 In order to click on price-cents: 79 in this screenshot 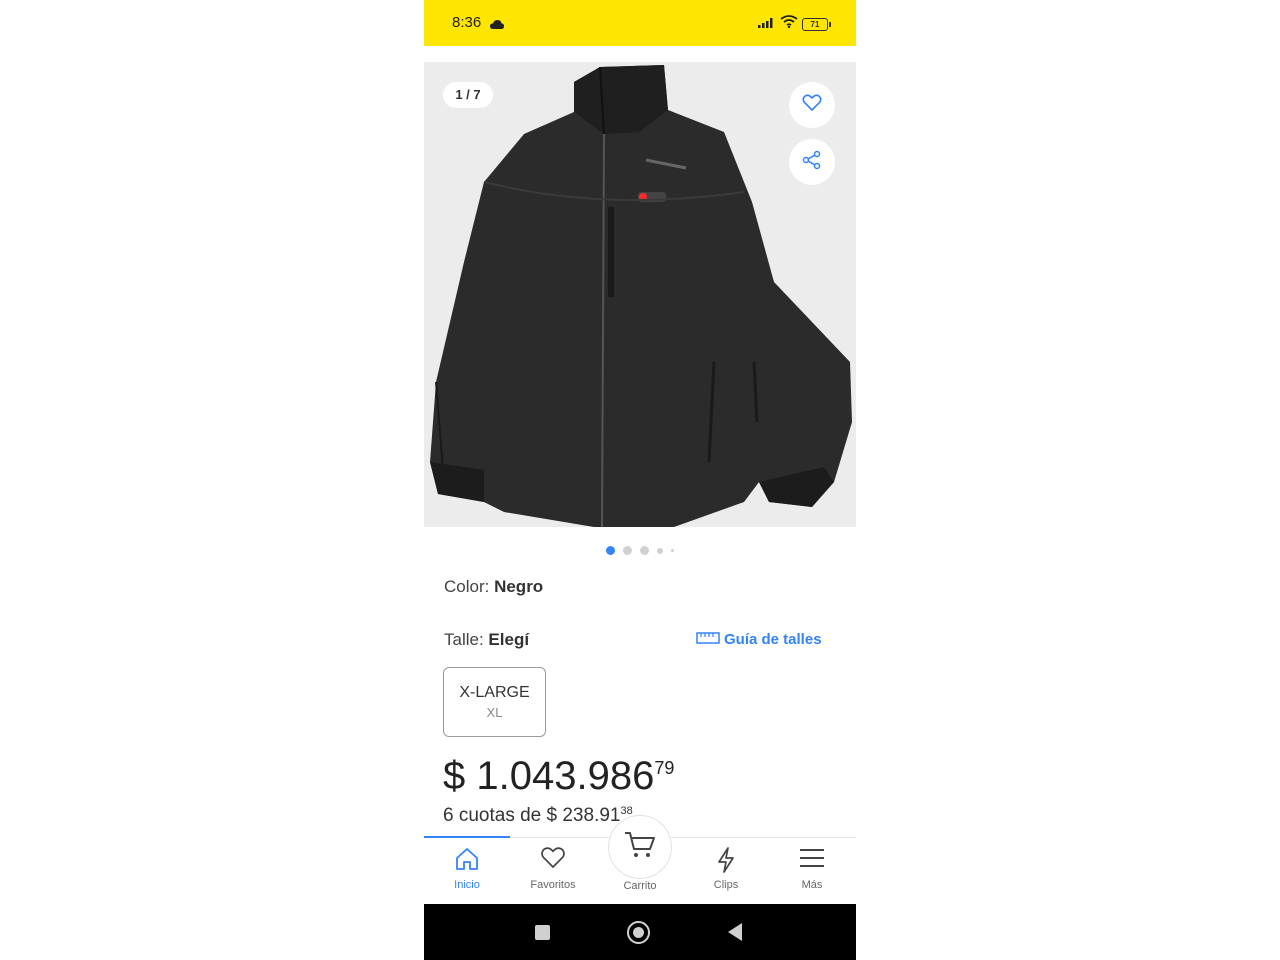, I will do `click(664, 768)`.